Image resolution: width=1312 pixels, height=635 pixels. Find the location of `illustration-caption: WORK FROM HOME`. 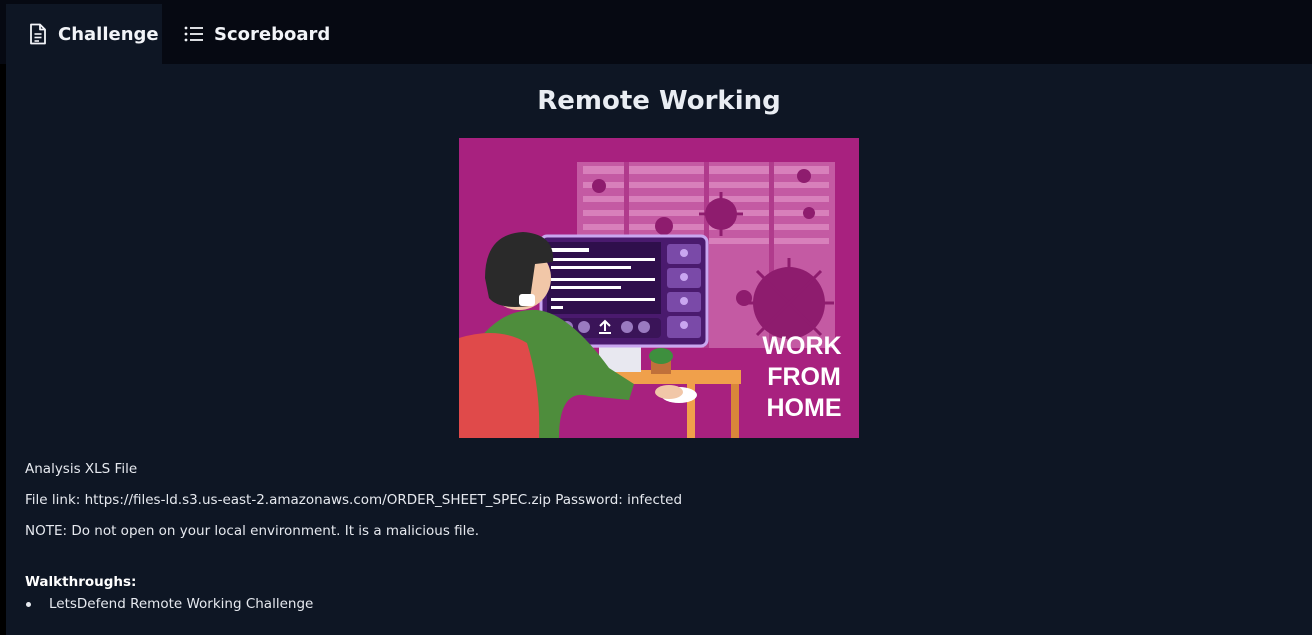

illustration-caption: WORK FROM HOME is located at coordinates (801, 377).